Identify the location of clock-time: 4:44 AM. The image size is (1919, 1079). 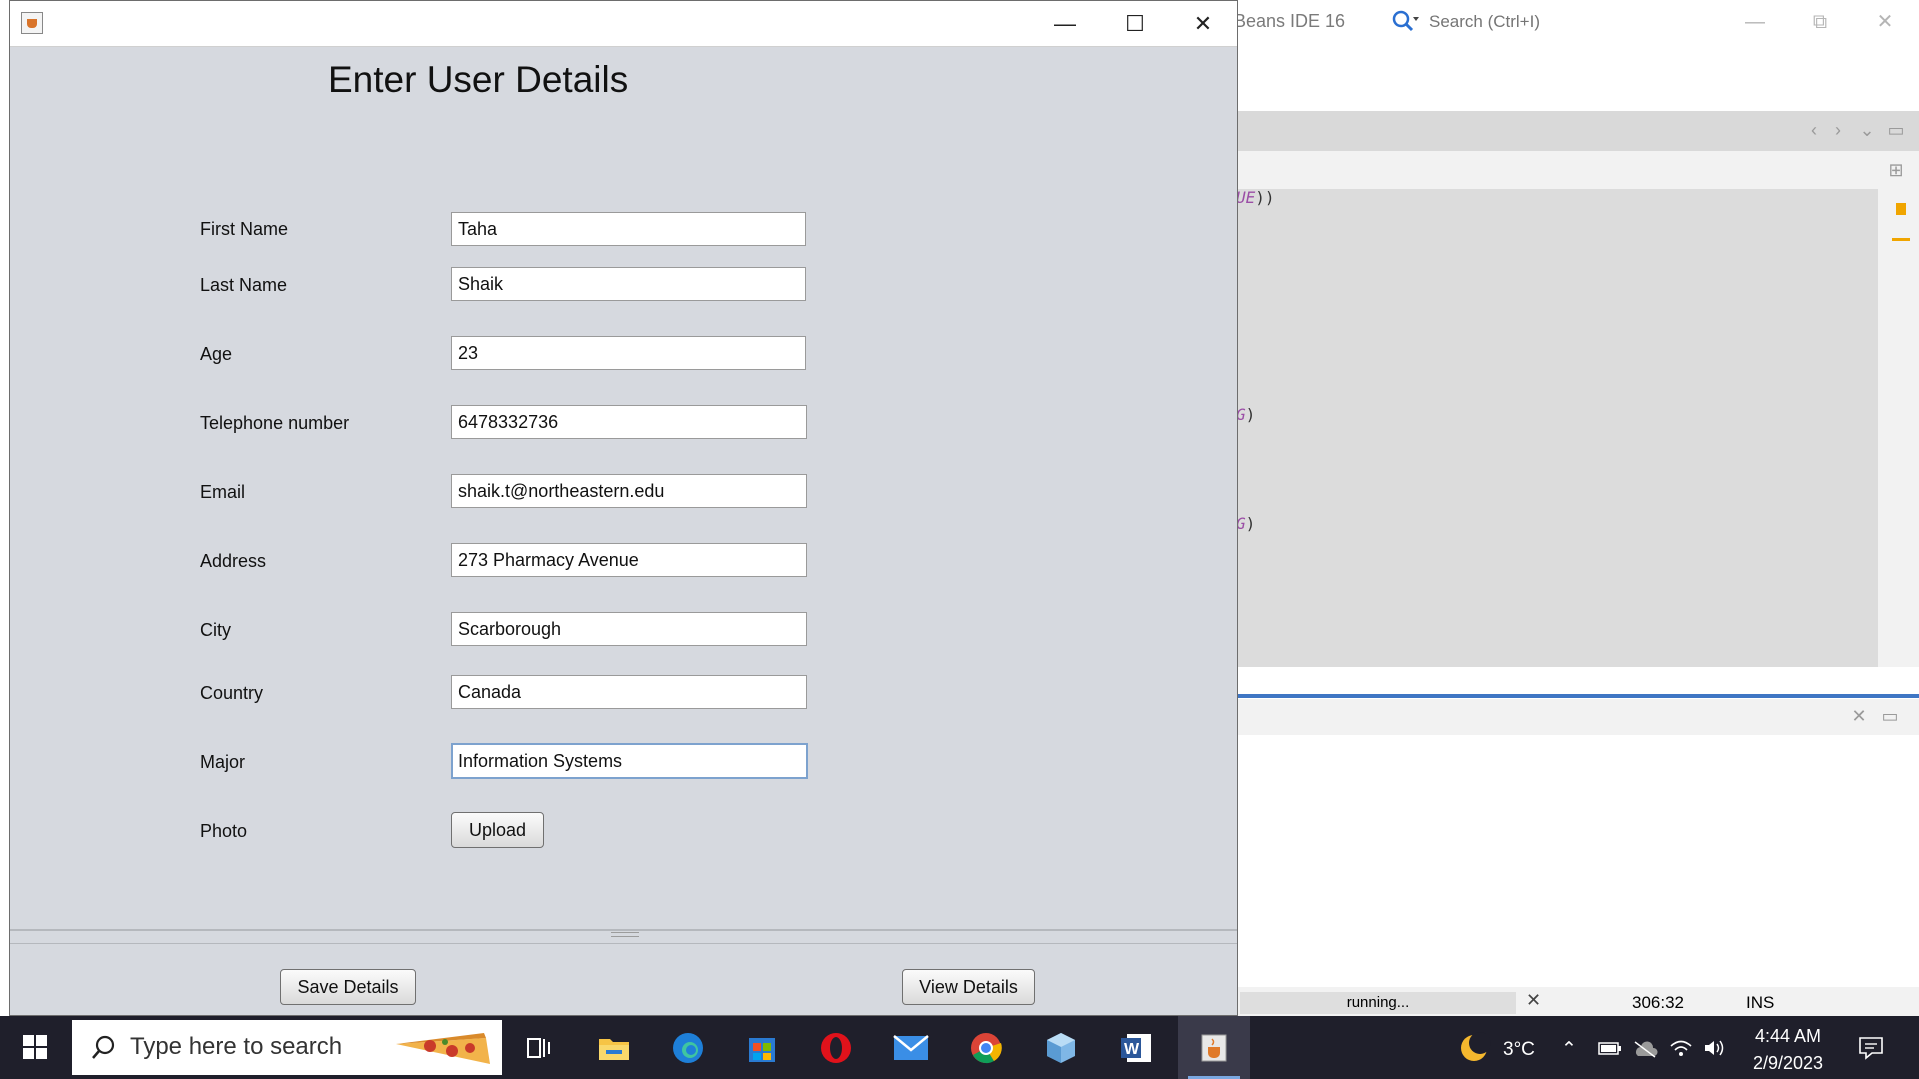
(1788, 1036).